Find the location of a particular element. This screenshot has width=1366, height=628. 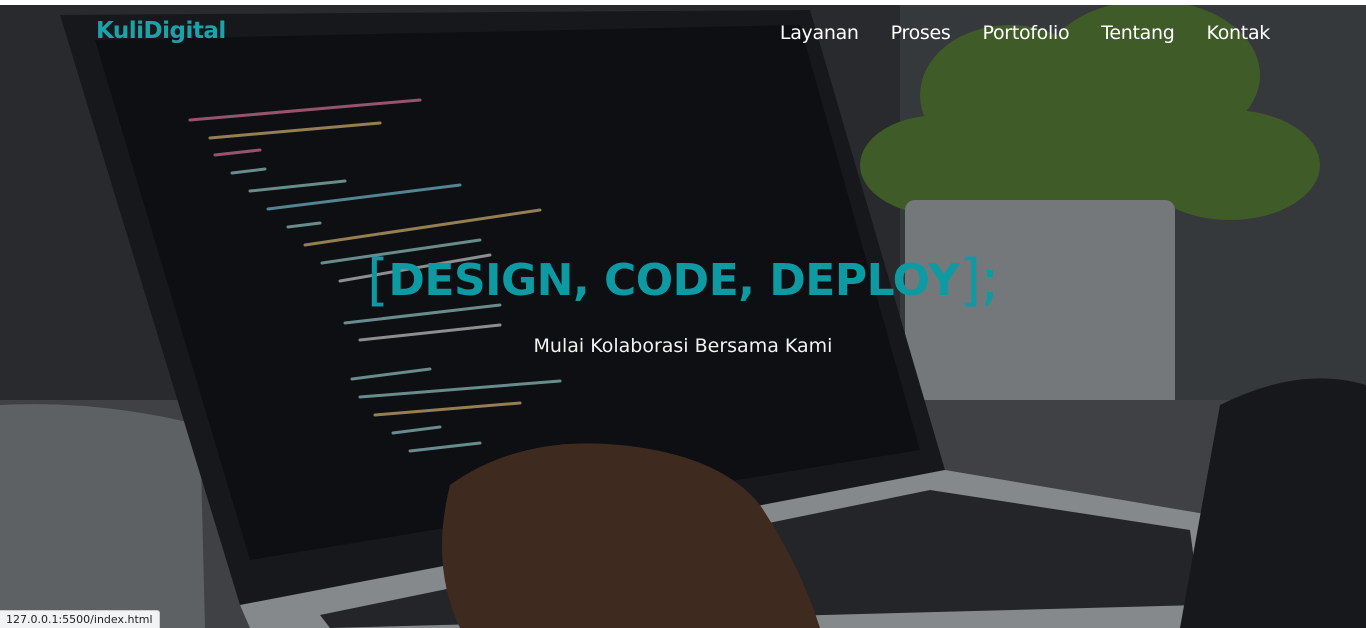

hero-headline: [DESIGN, CODE, DEPLOY]; is located at coordinates (683, 280).